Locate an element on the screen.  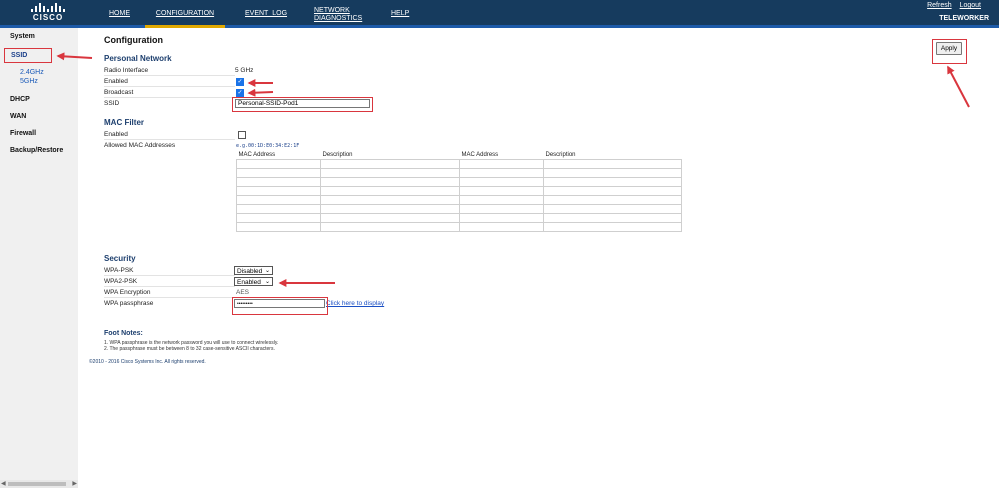
horizontal-scrollbar: ◀ ▶ is located at coordinates (39, 484).